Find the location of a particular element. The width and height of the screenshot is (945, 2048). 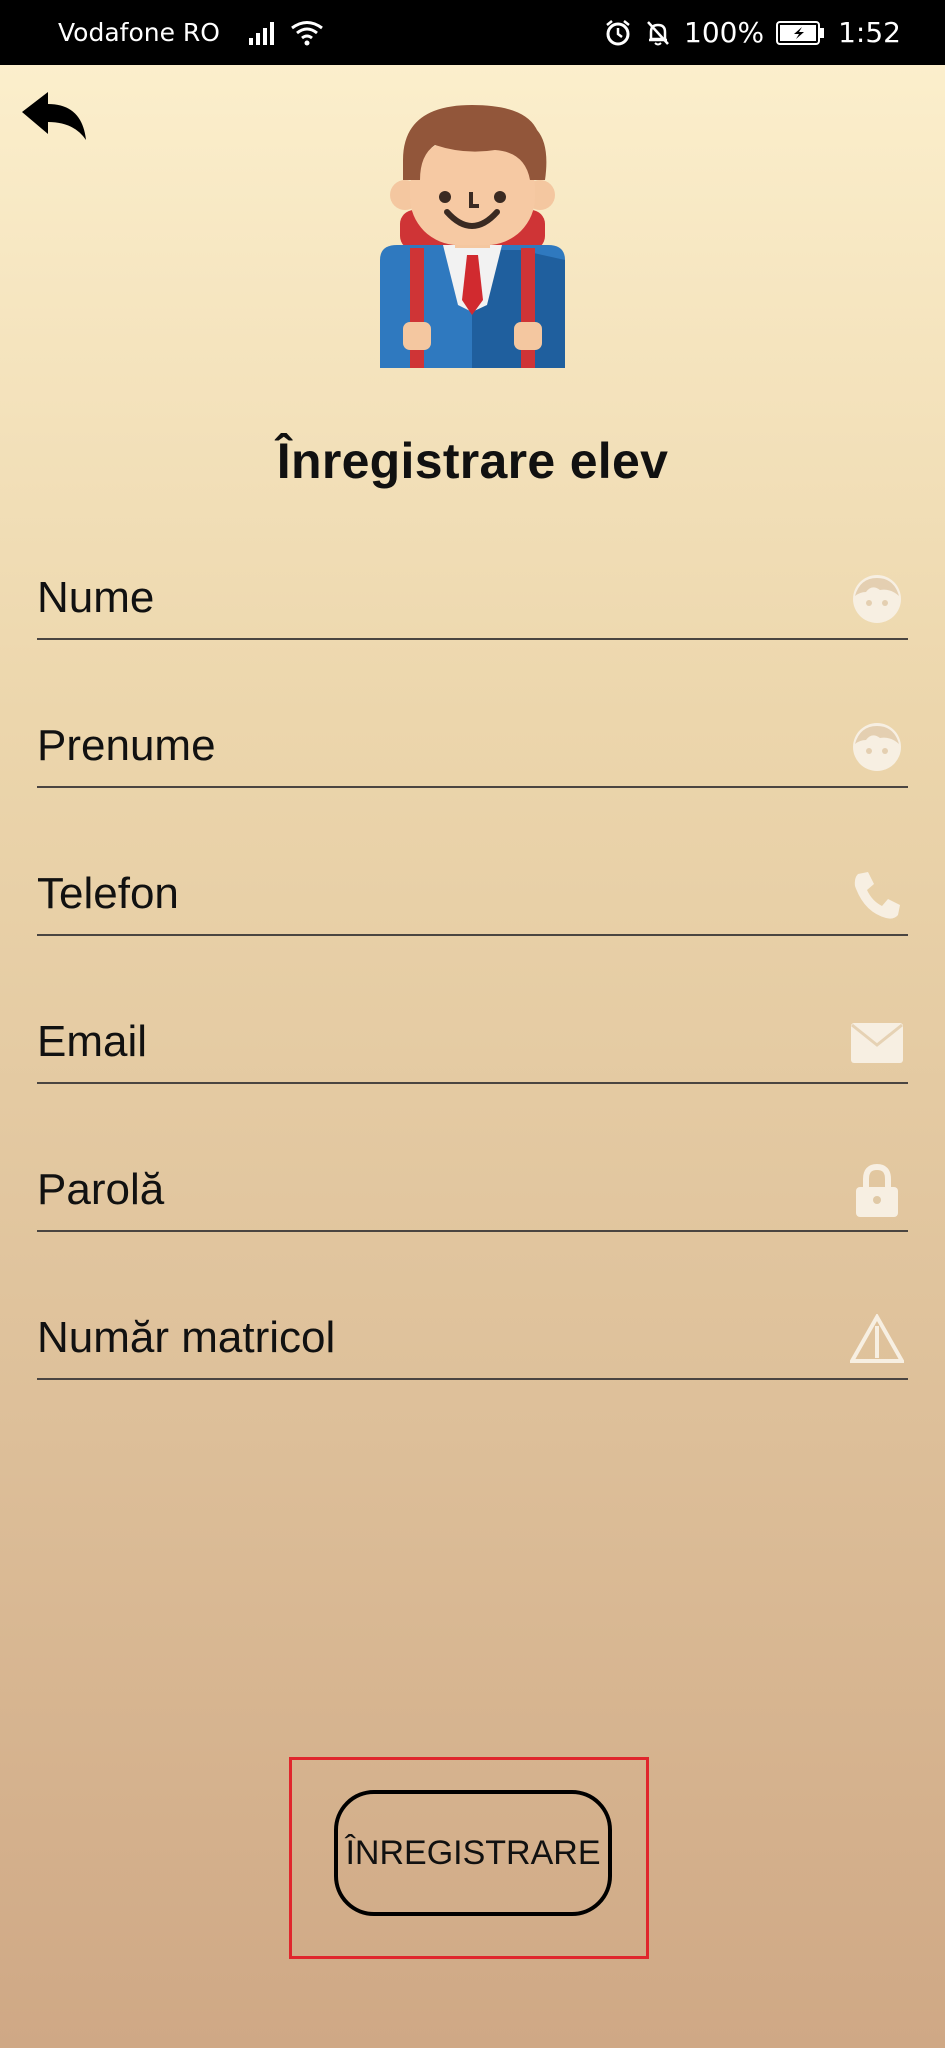

email-field is located at coordinates (472, 1044).